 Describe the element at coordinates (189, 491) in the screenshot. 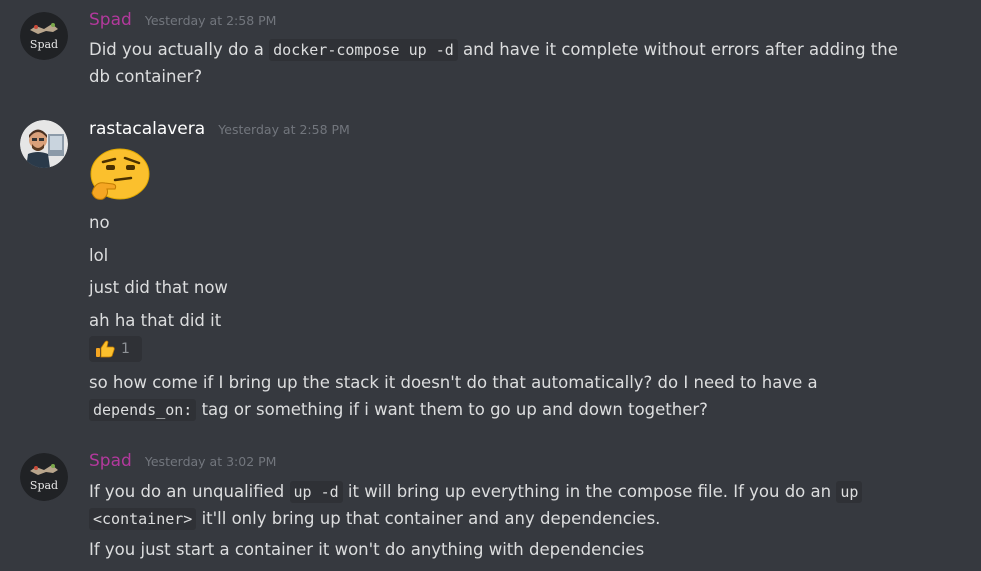

I see `text-segment: If you do an unqualified` at that location.